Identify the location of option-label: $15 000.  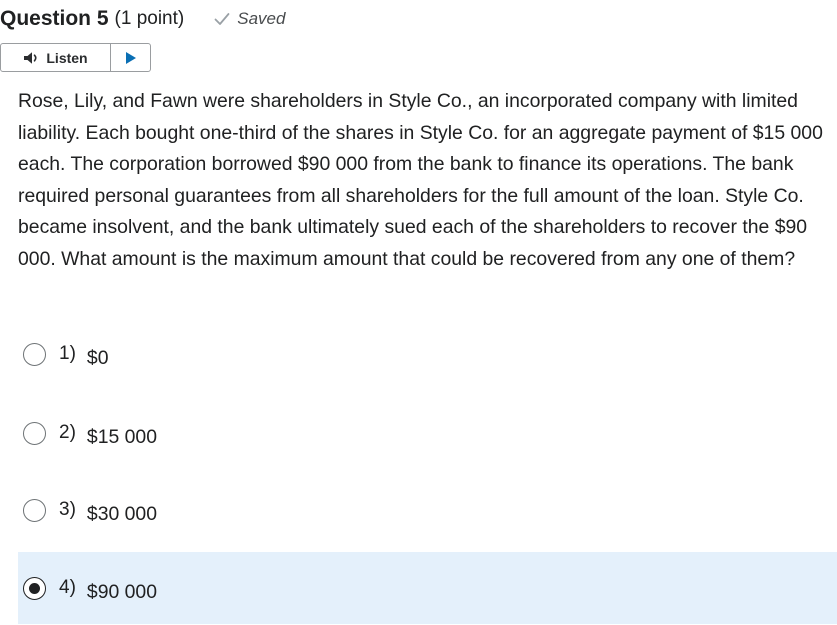
(121, 436).